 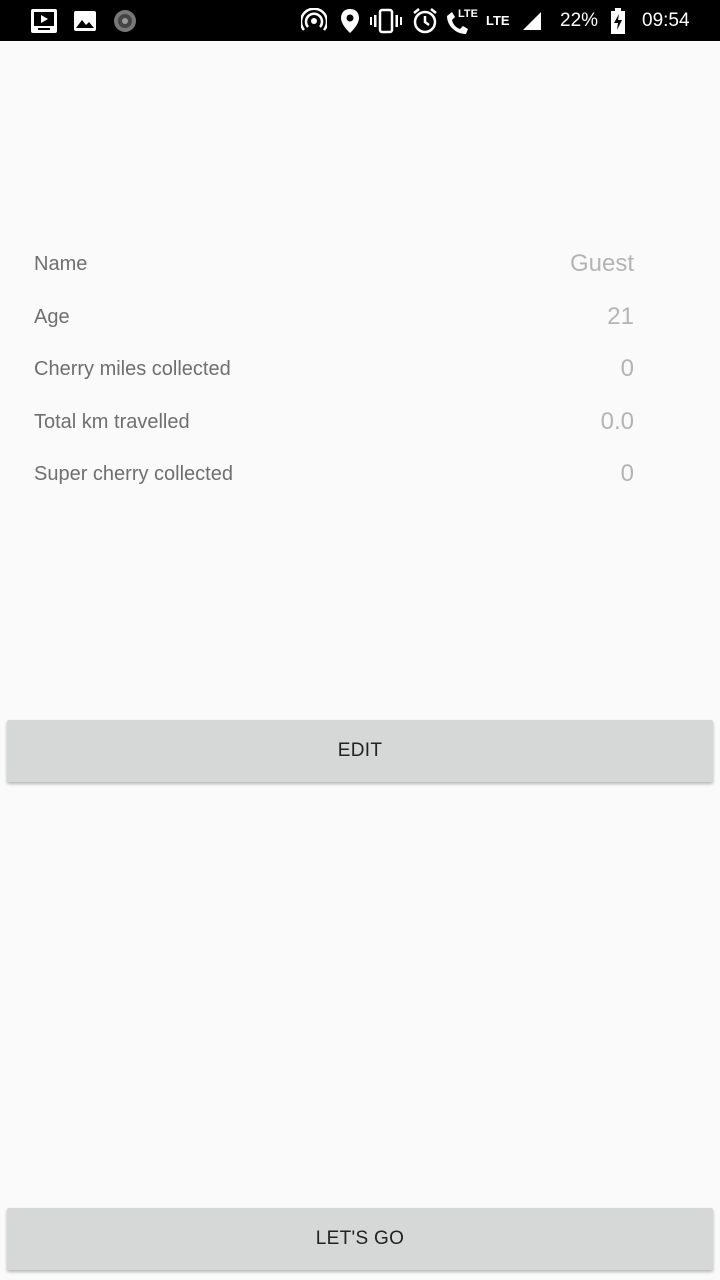 I want to click on hotspot-icon, so click(x=314, y=20).